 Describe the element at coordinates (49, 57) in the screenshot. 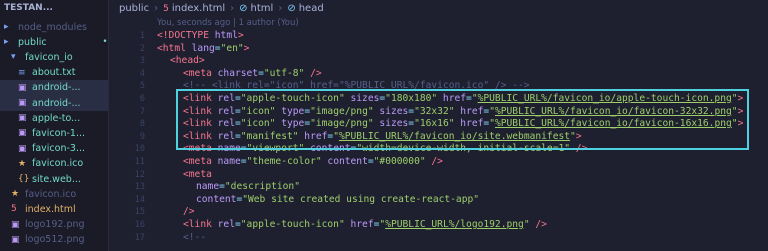

I see `explorer-item-label: favicon_io` at that location.